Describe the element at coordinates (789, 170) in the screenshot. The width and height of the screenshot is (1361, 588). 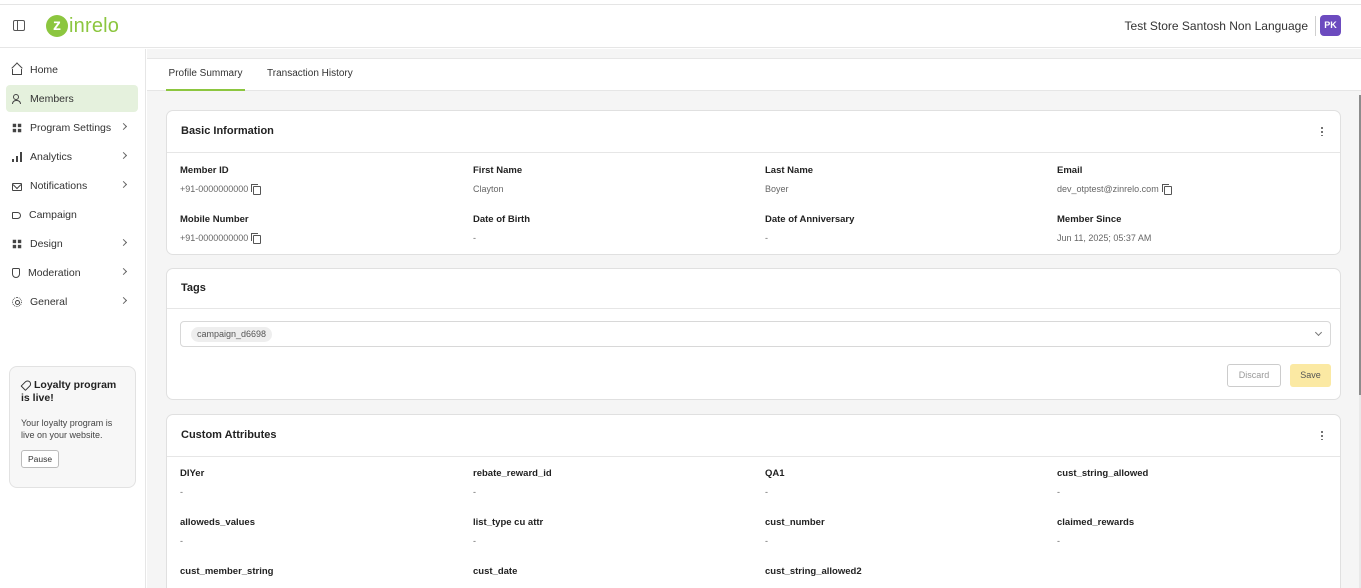
I see `field-label: Last Name` at that location.